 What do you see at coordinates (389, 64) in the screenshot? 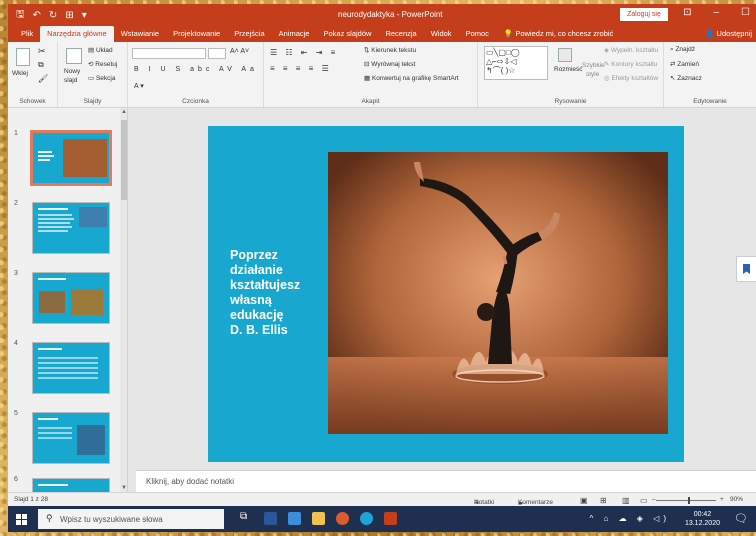
I see `align-text-button: ⊟ Wyrównaj tekst` at bounding box center [389, 64].